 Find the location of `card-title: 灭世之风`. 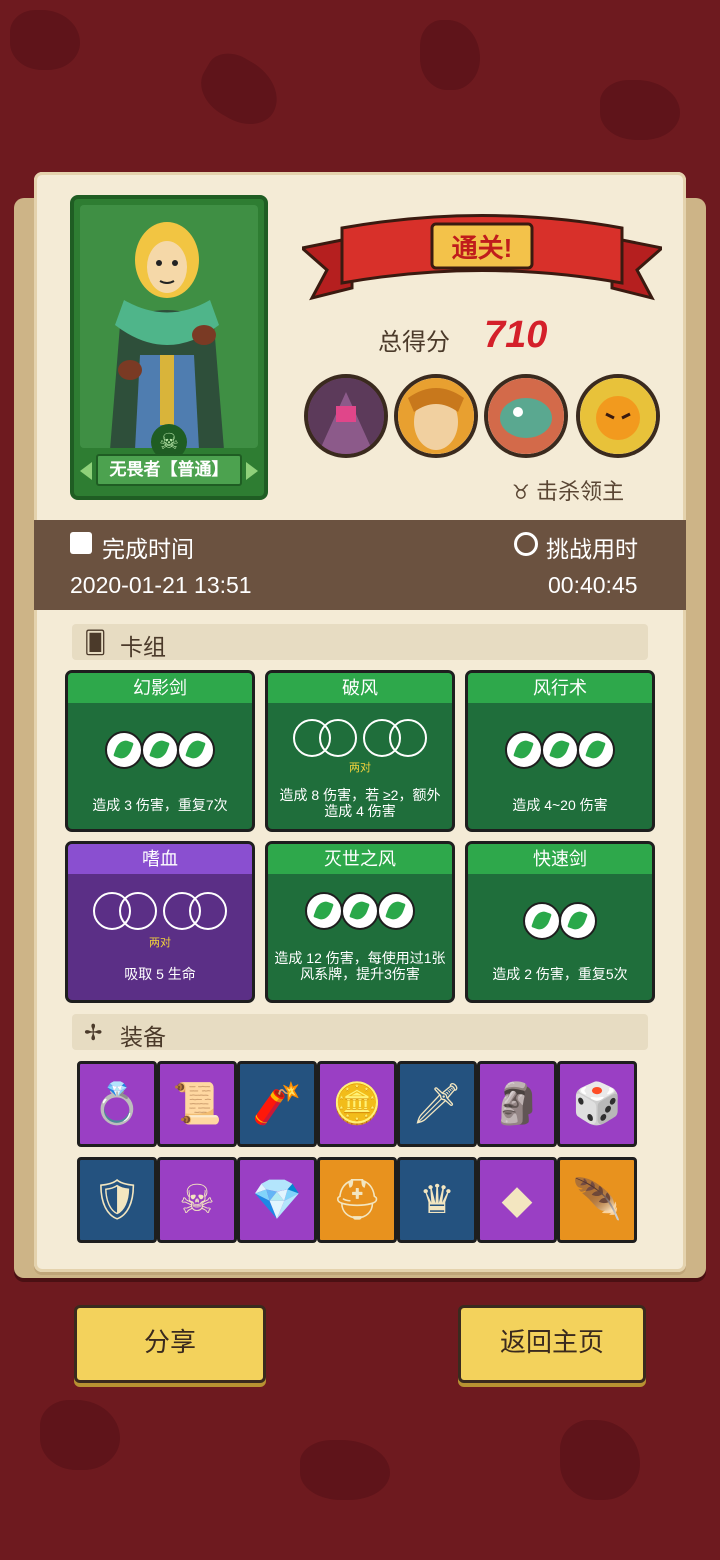

card-title: 灭世之风 is located at coordinates (360, 859).